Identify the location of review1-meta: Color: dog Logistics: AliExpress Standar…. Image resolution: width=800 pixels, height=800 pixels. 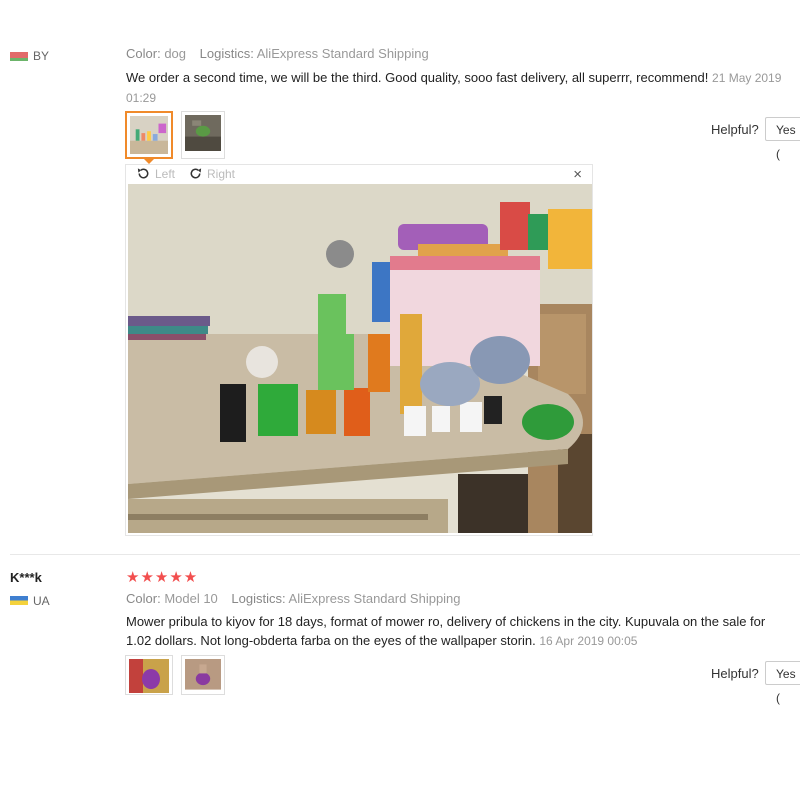
(277, 53).